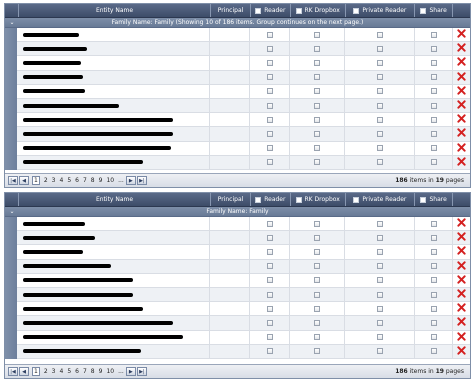 The width and height of the screenshot is (474, 381). Describe the element at coordinates (423, 199) in the screenshot. I see `select-all-share-checkbox` at that location.